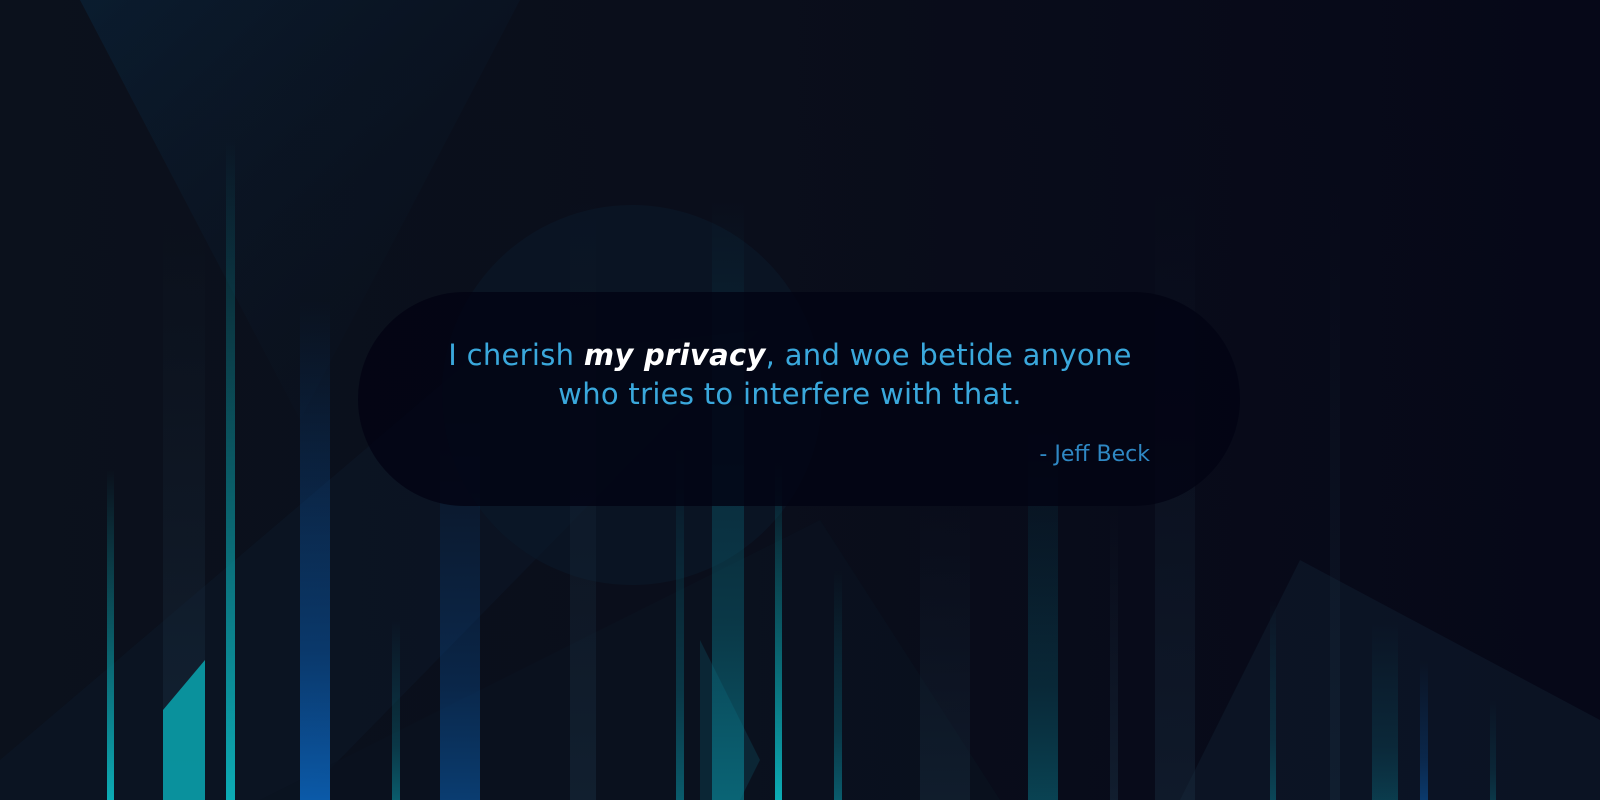 The image size is (1600, 800). Describe the element at coordinates (1094, 454) in the screenshot. I see `quote-author: - Jeff Beck` at that location.